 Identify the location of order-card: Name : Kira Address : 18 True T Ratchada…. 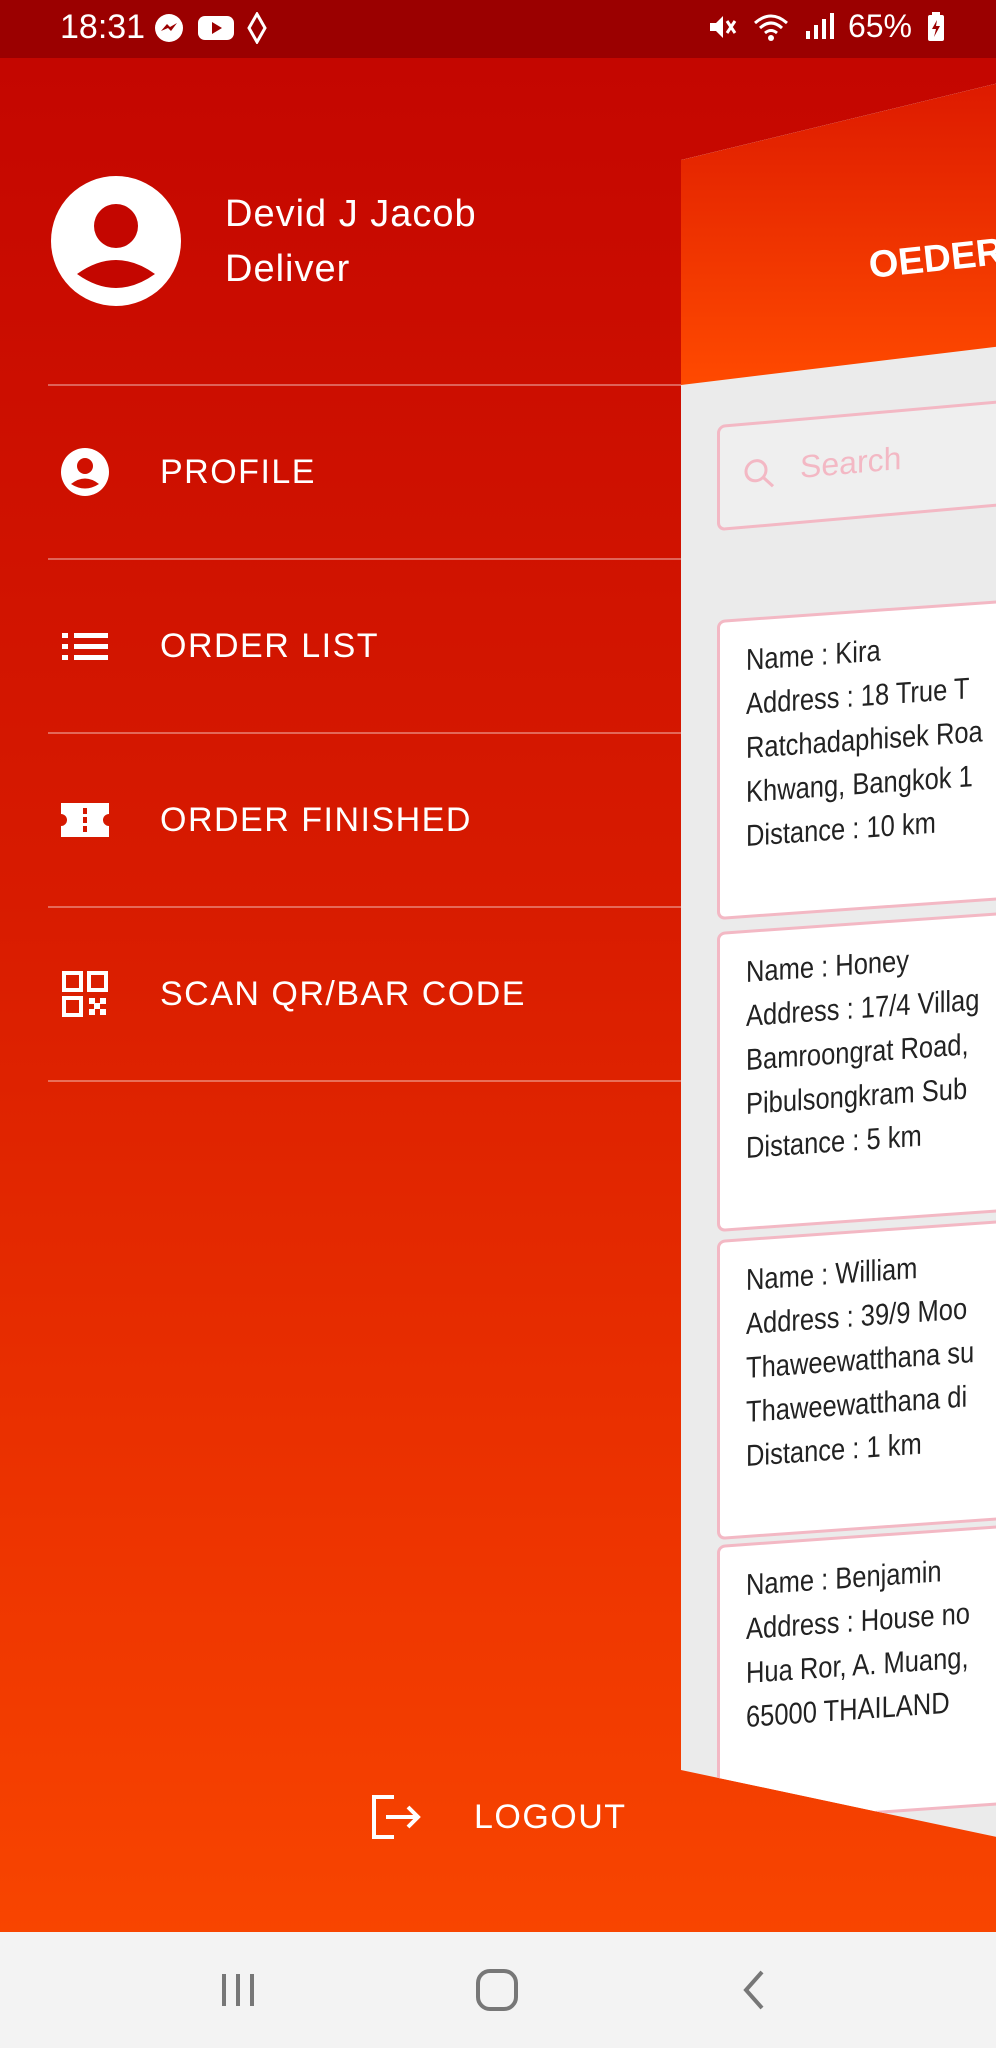
(856, 758).